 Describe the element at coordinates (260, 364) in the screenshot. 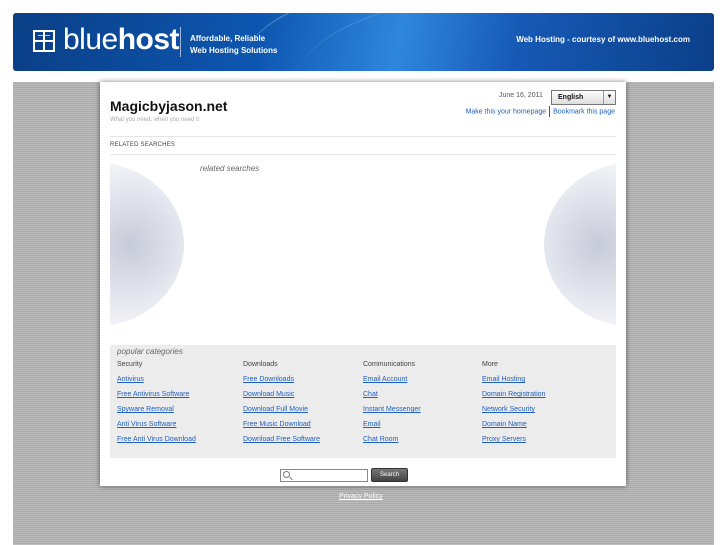

I see `category-title: Downloads` at that location.